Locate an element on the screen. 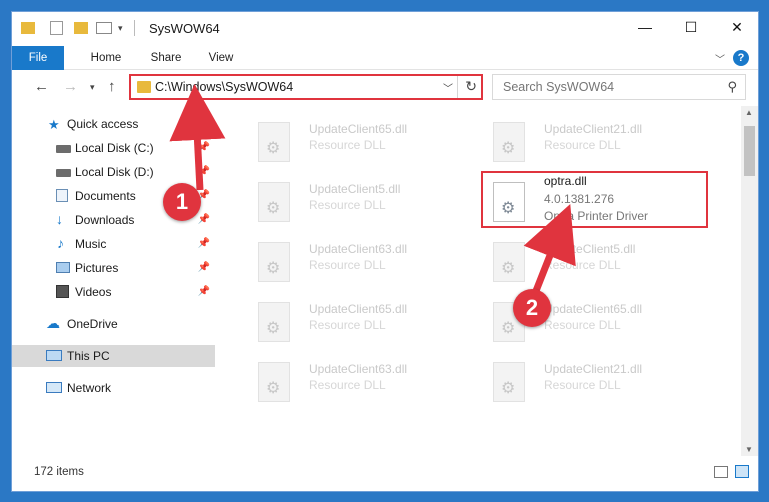  tab-file: File is located at coordinates (38, 58).